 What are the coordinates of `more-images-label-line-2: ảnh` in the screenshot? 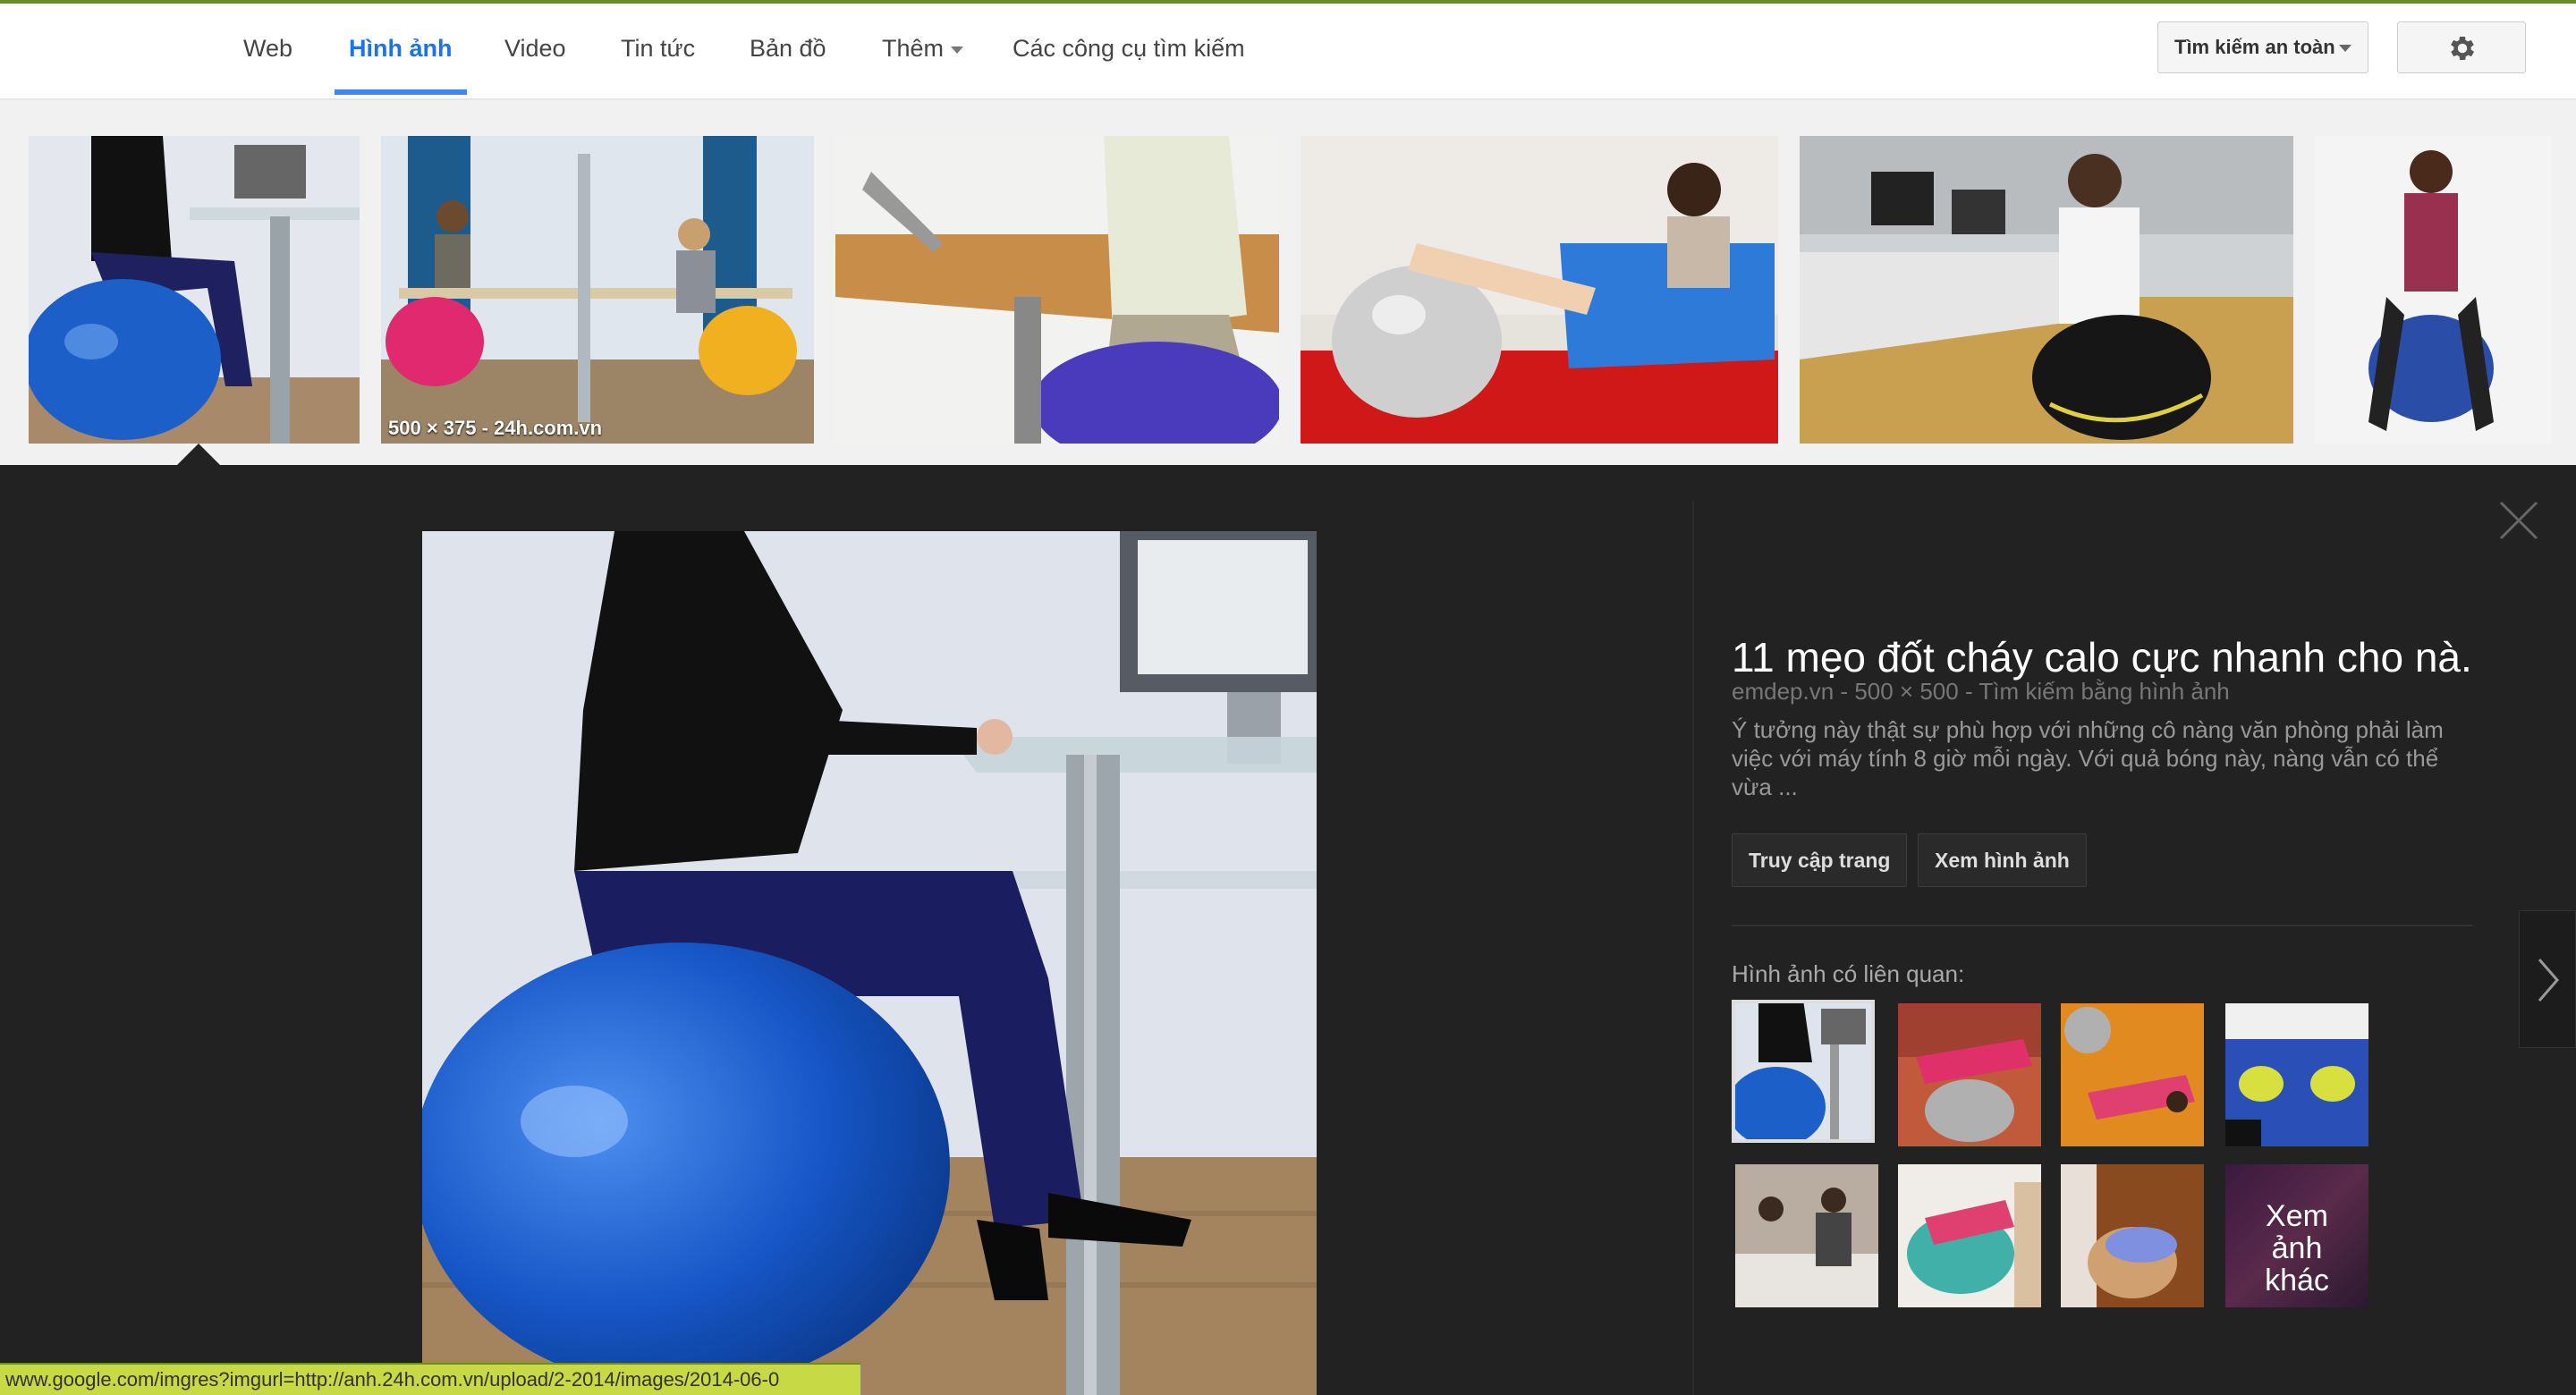 It's located at (2297, 1248).